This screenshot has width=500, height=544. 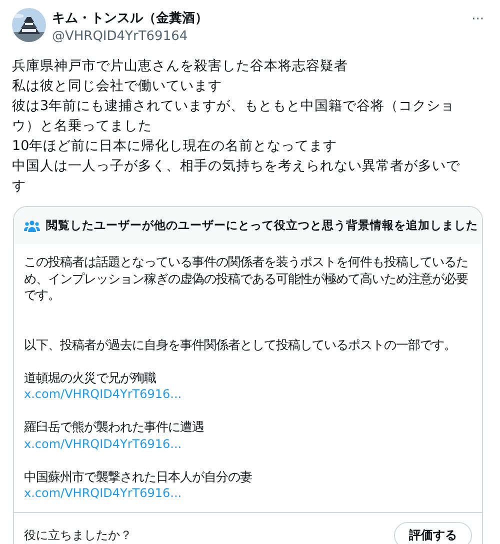 I want to click on helpful-question: 役に立ちましたか？, so click(x=78, y=535).